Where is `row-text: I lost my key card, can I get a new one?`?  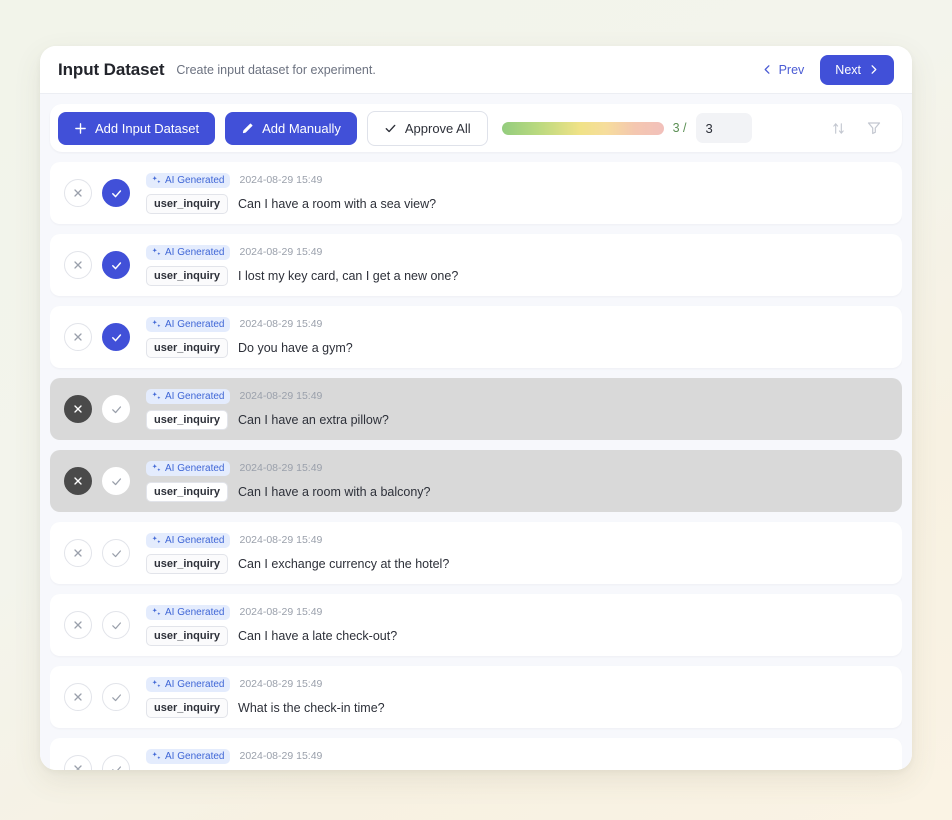 row-text: I lost my key card, can I get a new one? is located at coordinates (348, 275).